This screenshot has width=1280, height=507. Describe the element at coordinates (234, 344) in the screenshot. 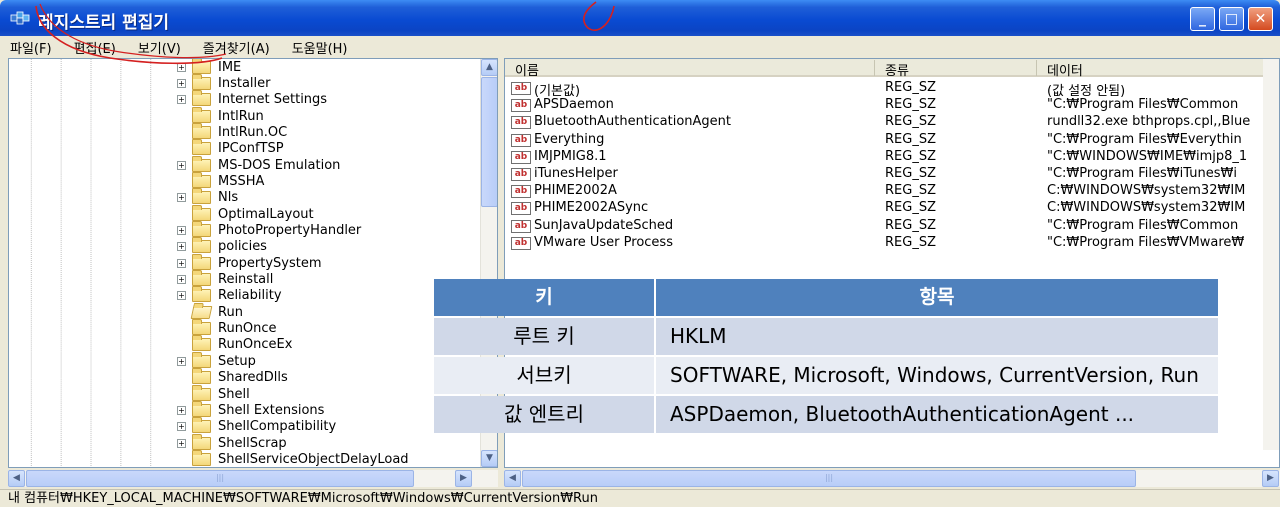

I see `tree-item: RunOnceEx` at that location.